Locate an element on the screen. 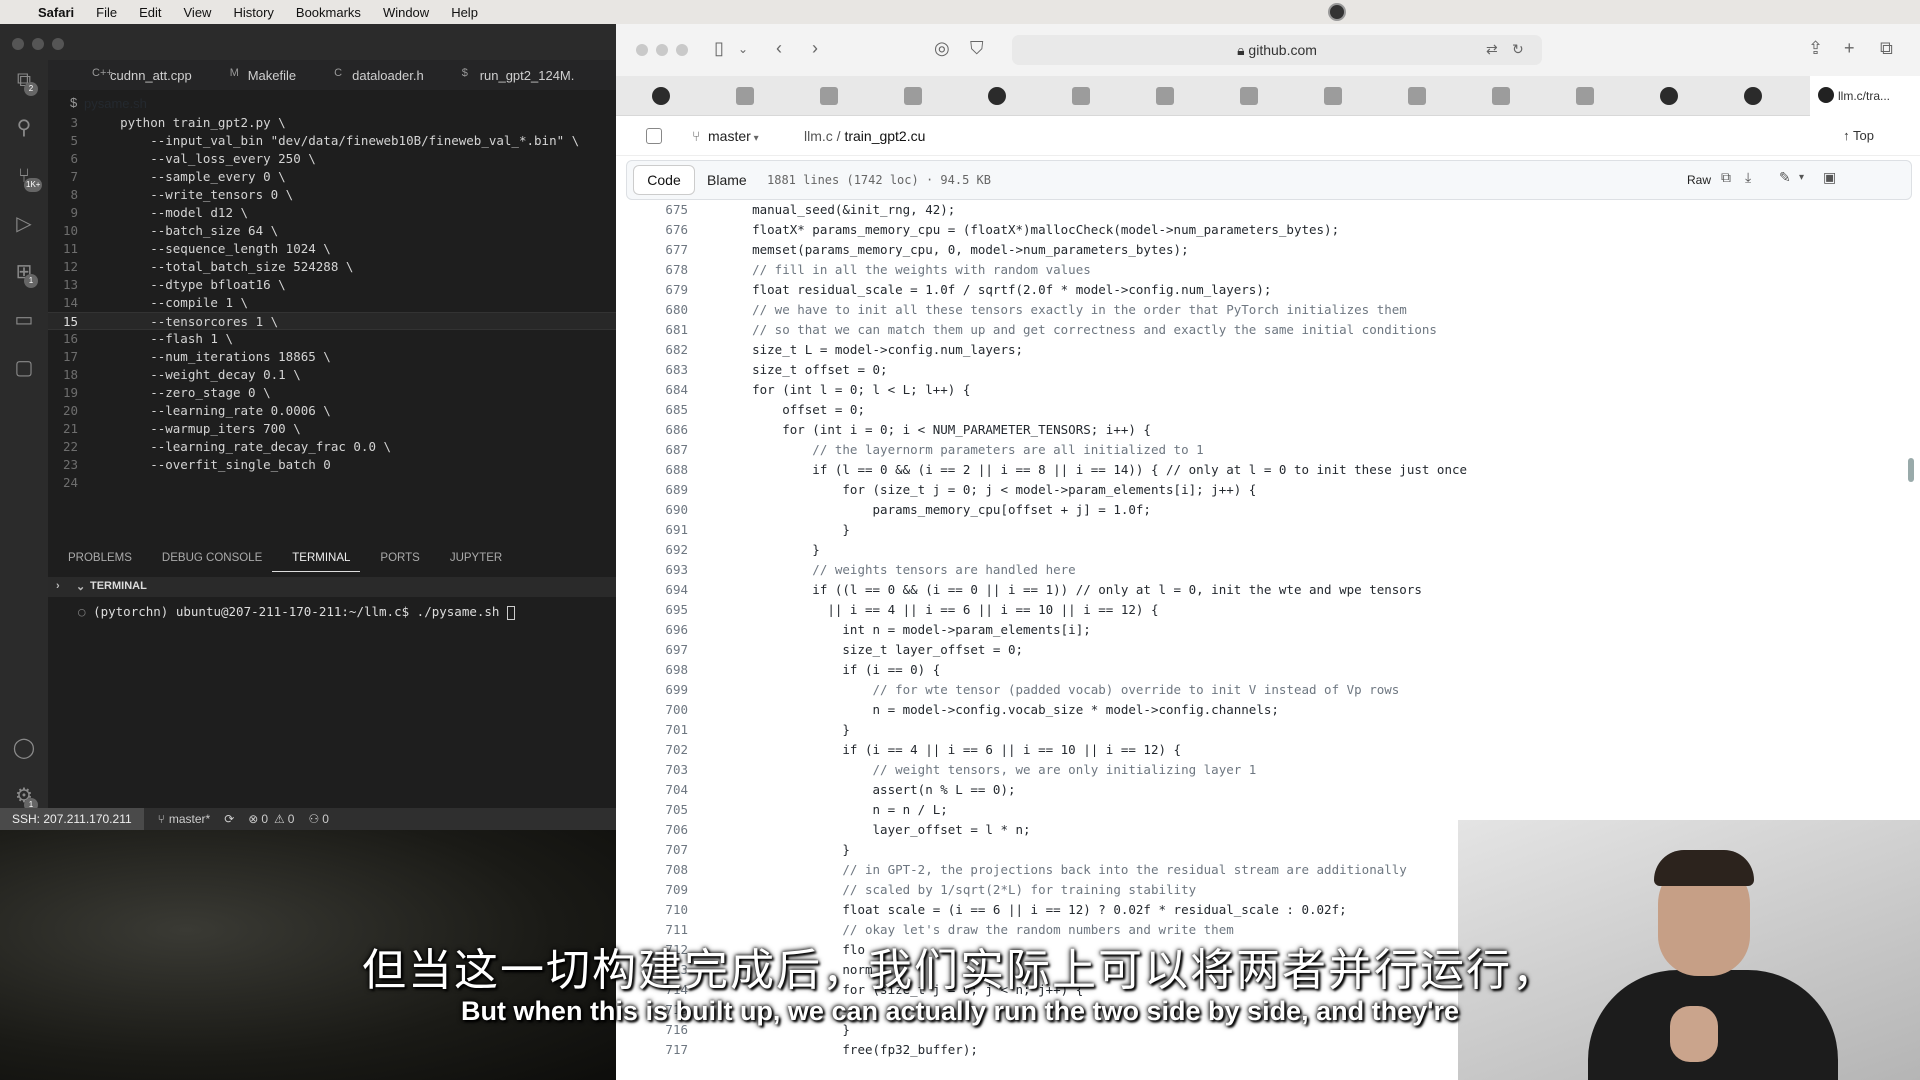  code-line: 685 offset = 0; is located at coordinates (1268, 410).